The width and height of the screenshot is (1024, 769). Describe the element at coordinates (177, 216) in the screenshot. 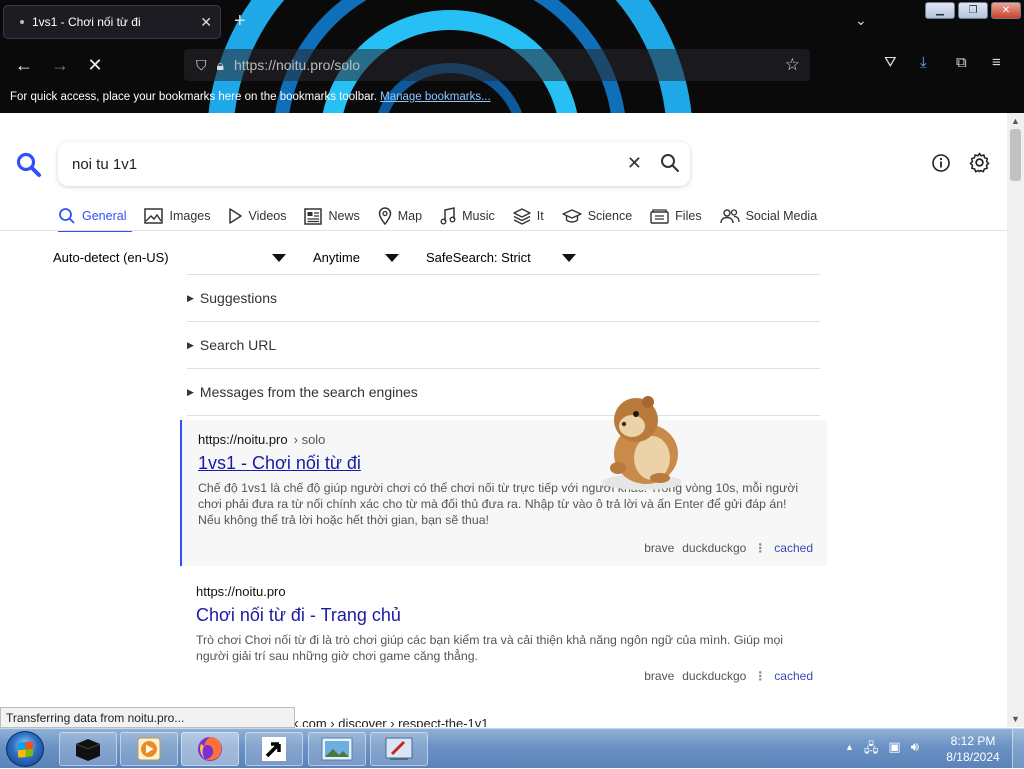

I see `tab-images: Images` at that location.